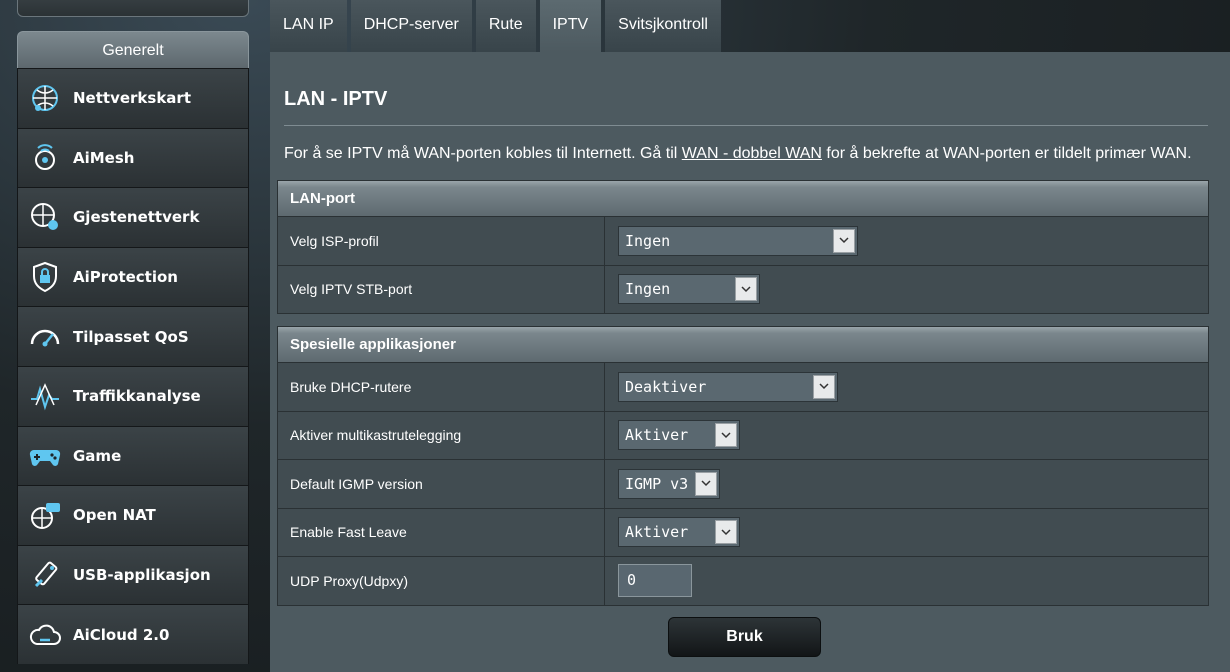 The height and width of the screenshot is (672, 1230). What do you see at coordinates (743, 434) in the screenshot?
I see `table-row: Aktiver multikastrutelegging Aktiver` at bounding box center [743, 434].